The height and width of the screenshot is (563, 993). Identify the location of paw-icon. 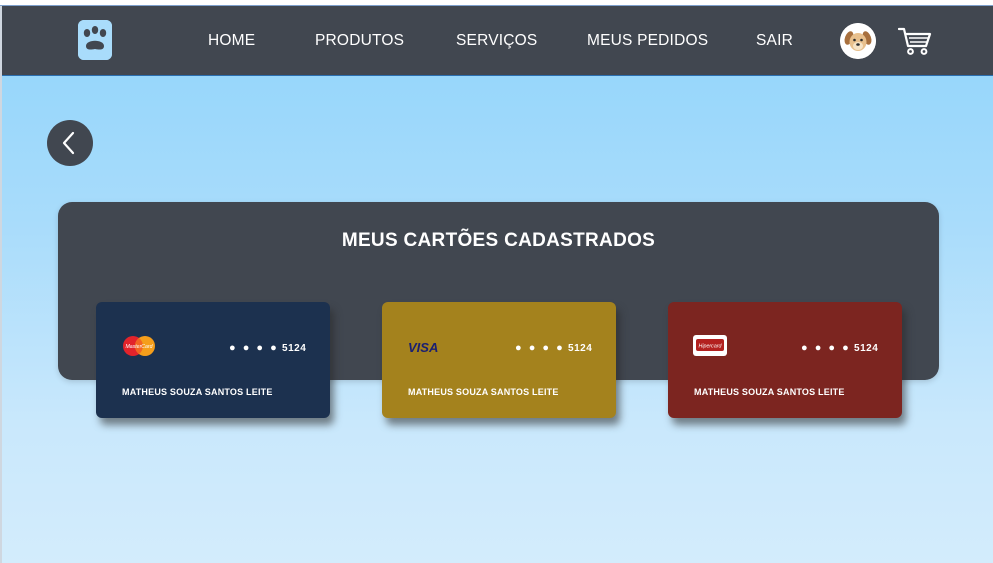
(95, 40).